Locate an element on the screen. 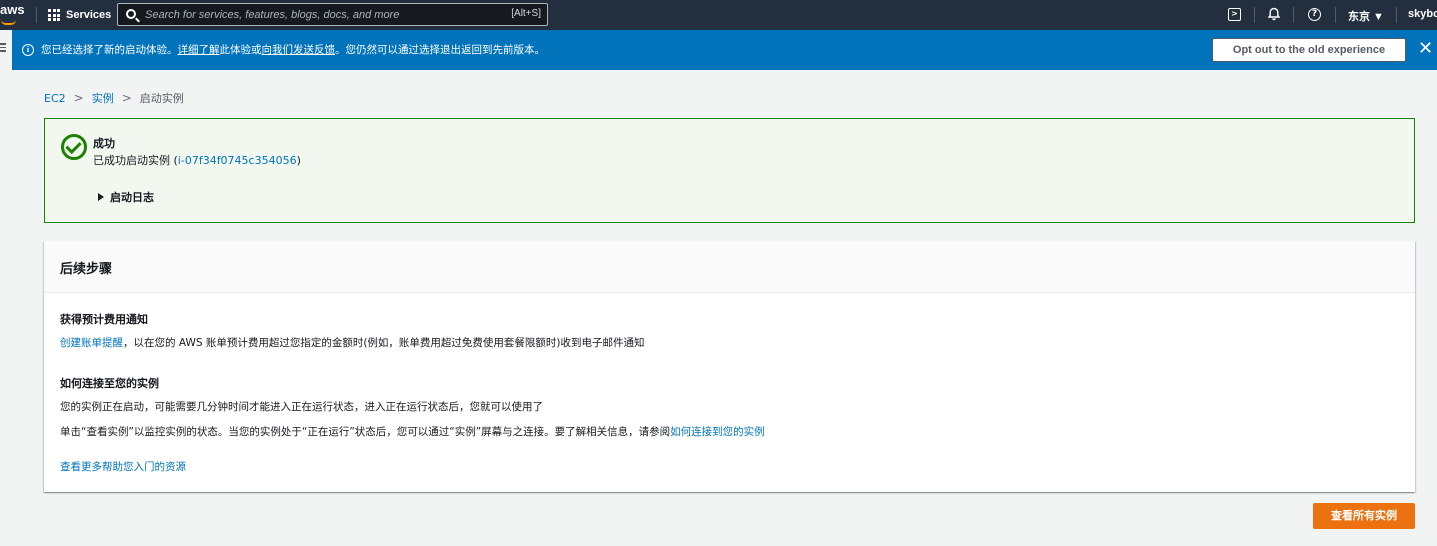 The image size is (1437, 546). side-nav-toggle-icon is located at coordinates (3, 48).